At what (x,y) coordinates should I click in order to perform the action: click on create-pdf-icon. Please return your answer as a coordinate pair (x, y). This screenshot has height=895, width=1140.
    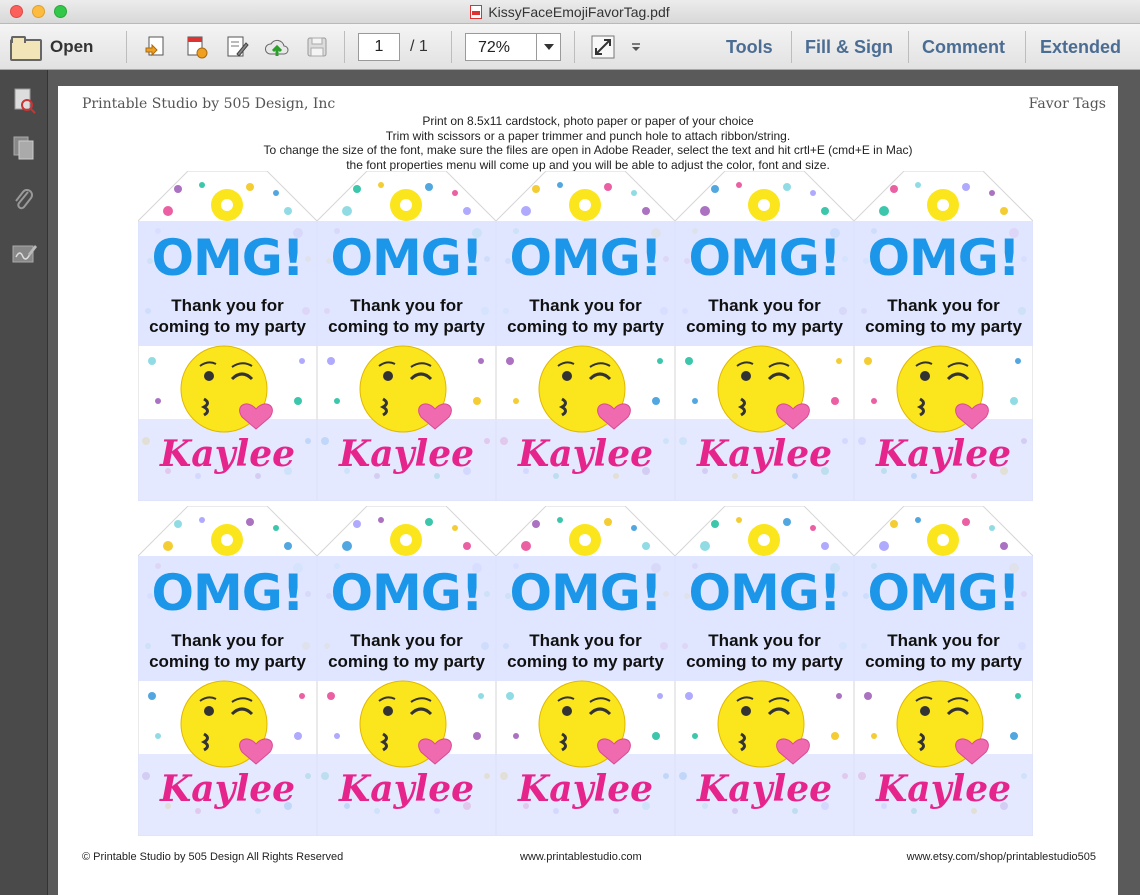
    Looking at the image, I should click on (156, 47).